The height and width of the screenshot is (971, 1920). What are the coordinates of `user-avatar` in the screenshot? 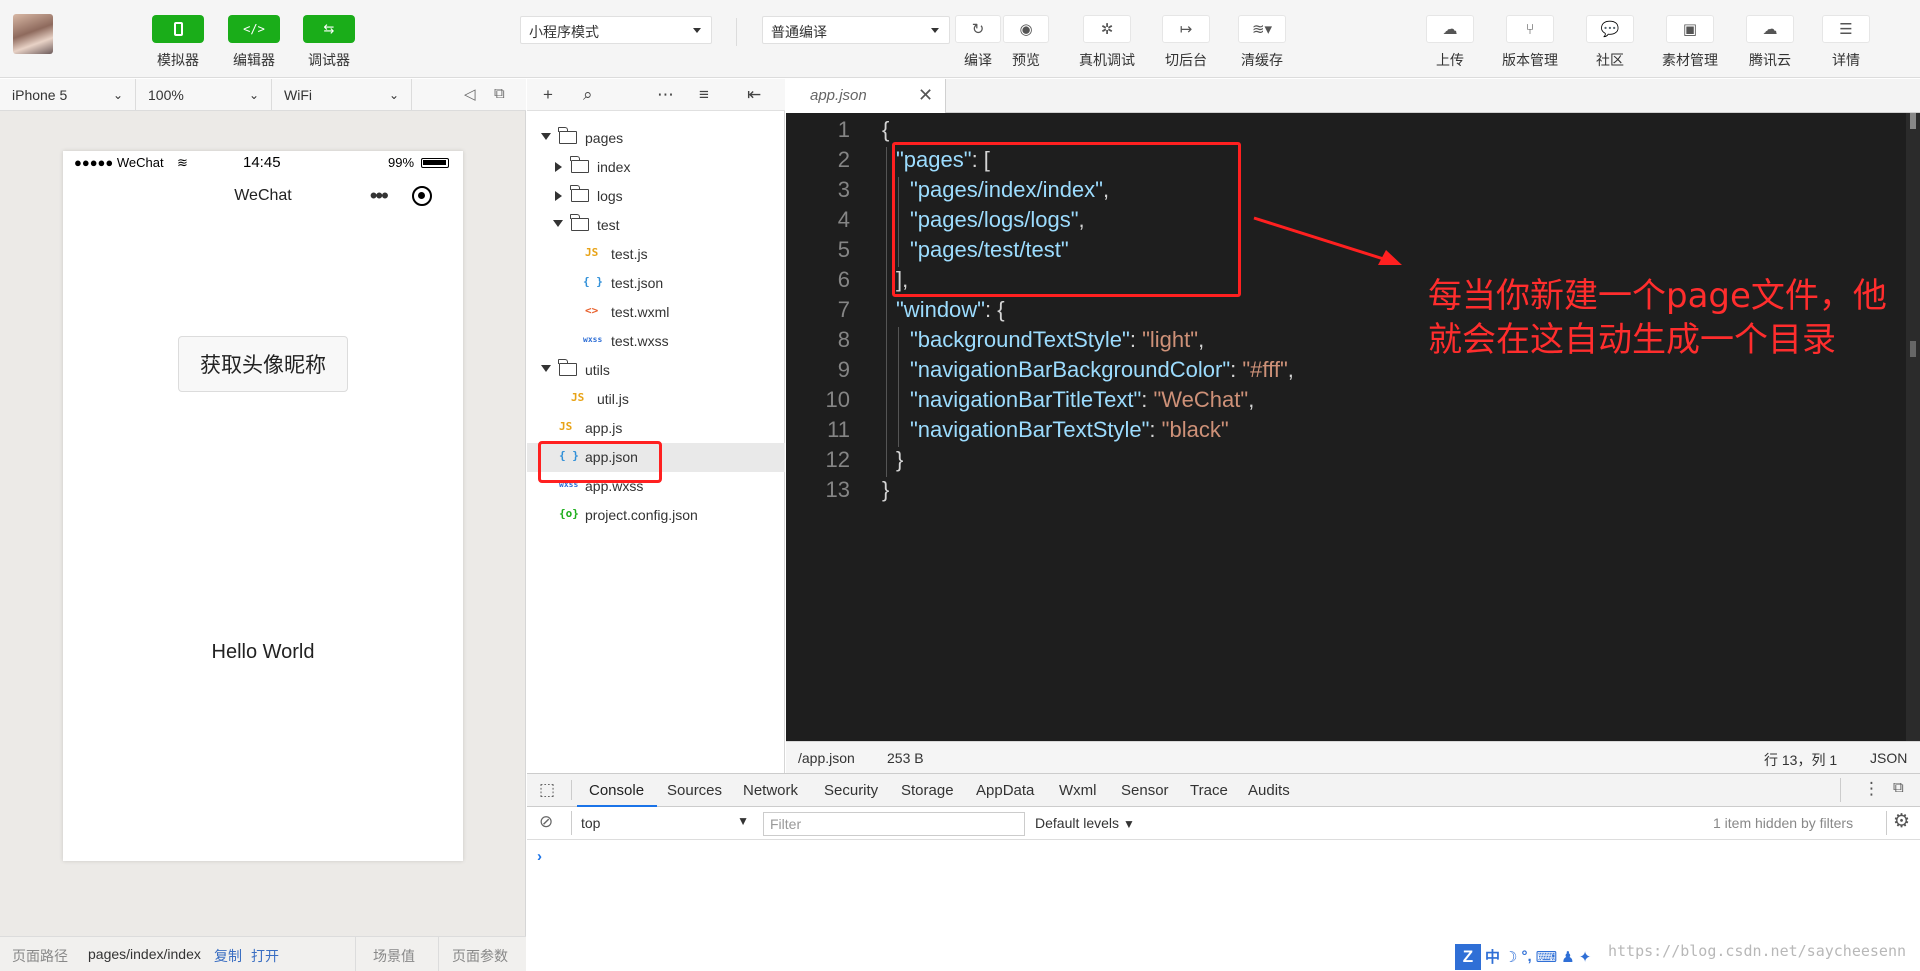 It's located at (33, 34).